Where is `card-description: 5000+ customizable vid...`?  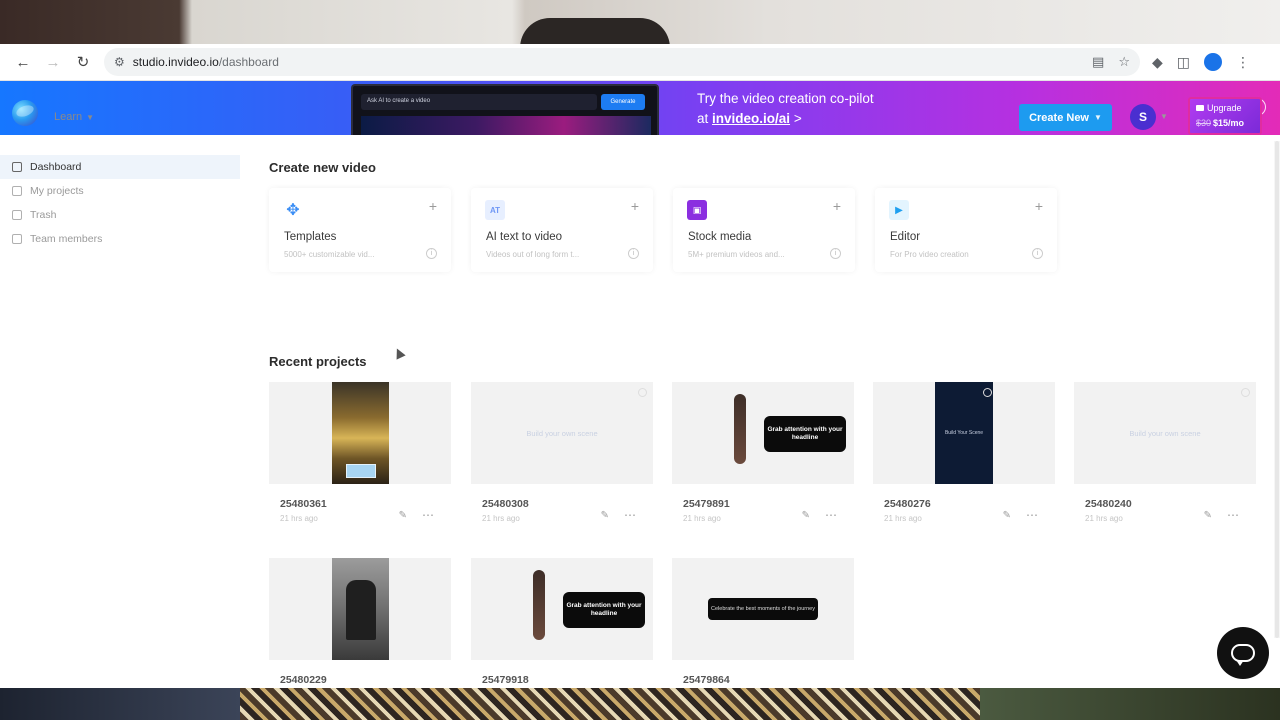 card-description: 5000+ customizable vid... is located at coordinates (329, 254).